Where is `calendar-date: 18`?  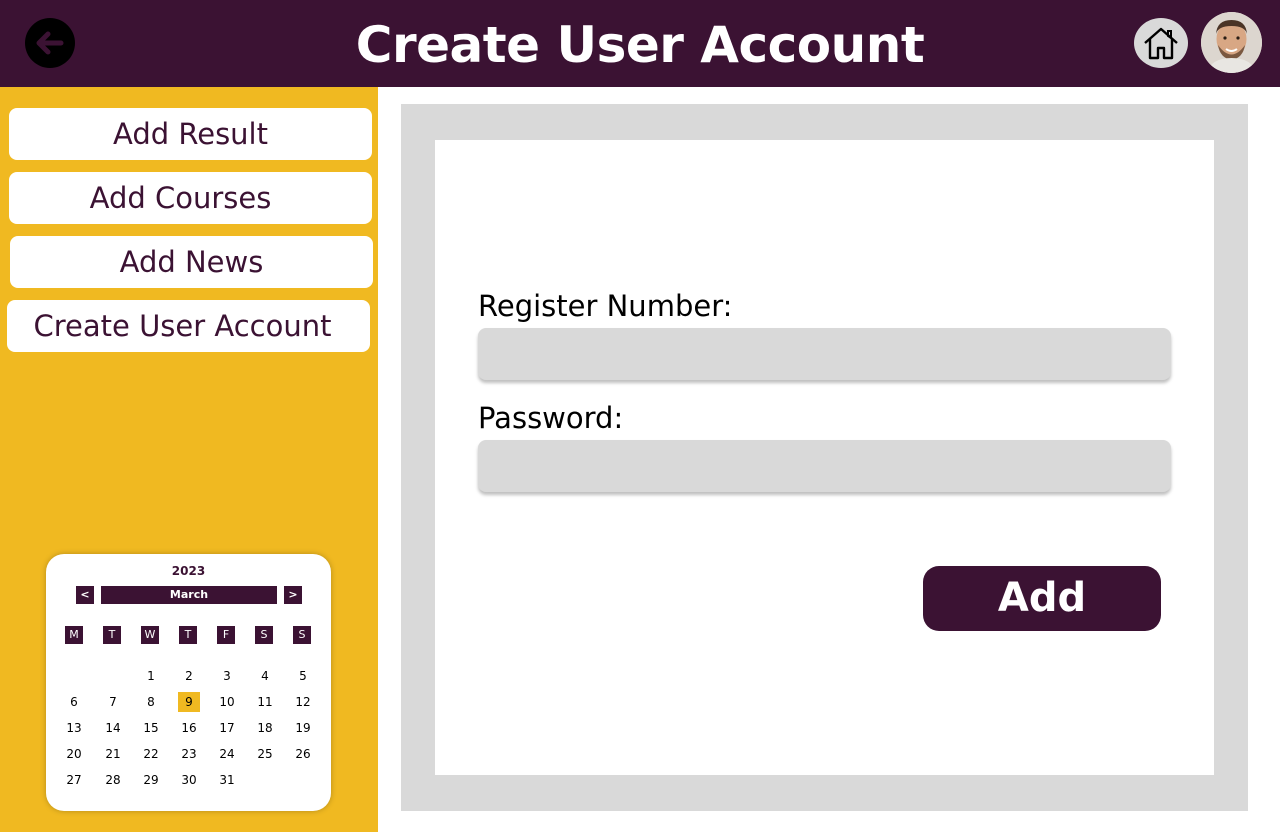
calendar-date: 18 is located at coordinates (265, 728).